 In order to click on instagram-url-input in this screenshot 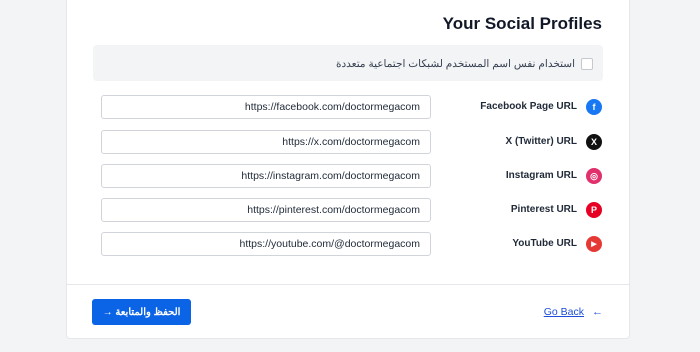, I will do `click(266, 176)`.